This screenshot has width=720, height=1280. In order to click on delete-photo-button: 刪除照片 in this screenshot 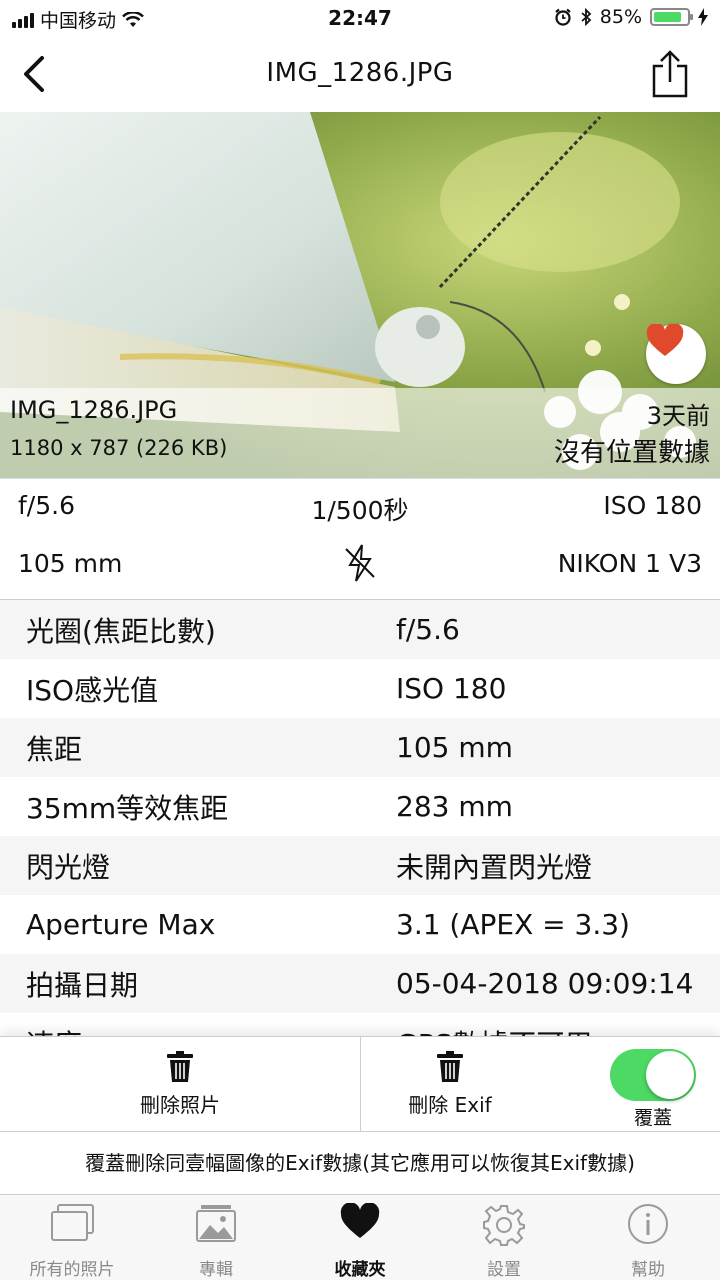, I will do `click(180, 1084)`.